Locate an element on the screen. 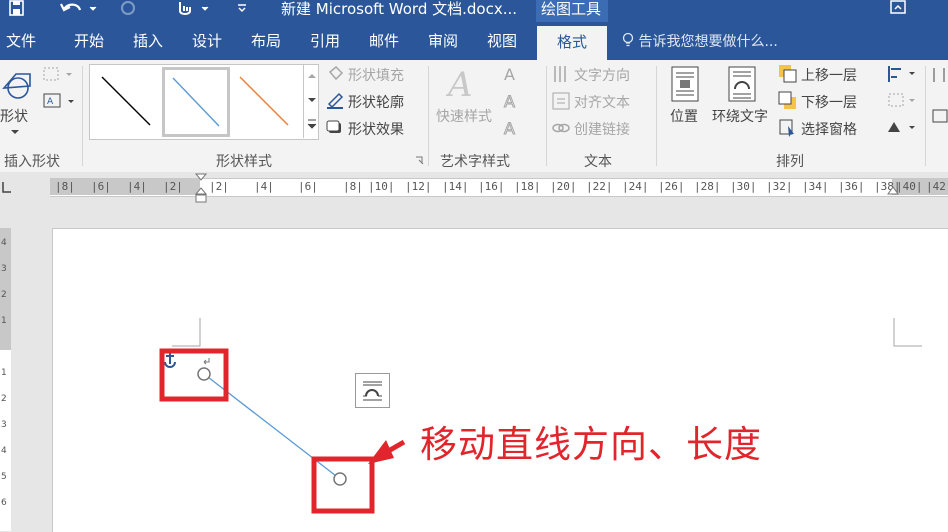 This screenshot has height=532, width=948. layout-options-icon is located at coordinates (372, 391).